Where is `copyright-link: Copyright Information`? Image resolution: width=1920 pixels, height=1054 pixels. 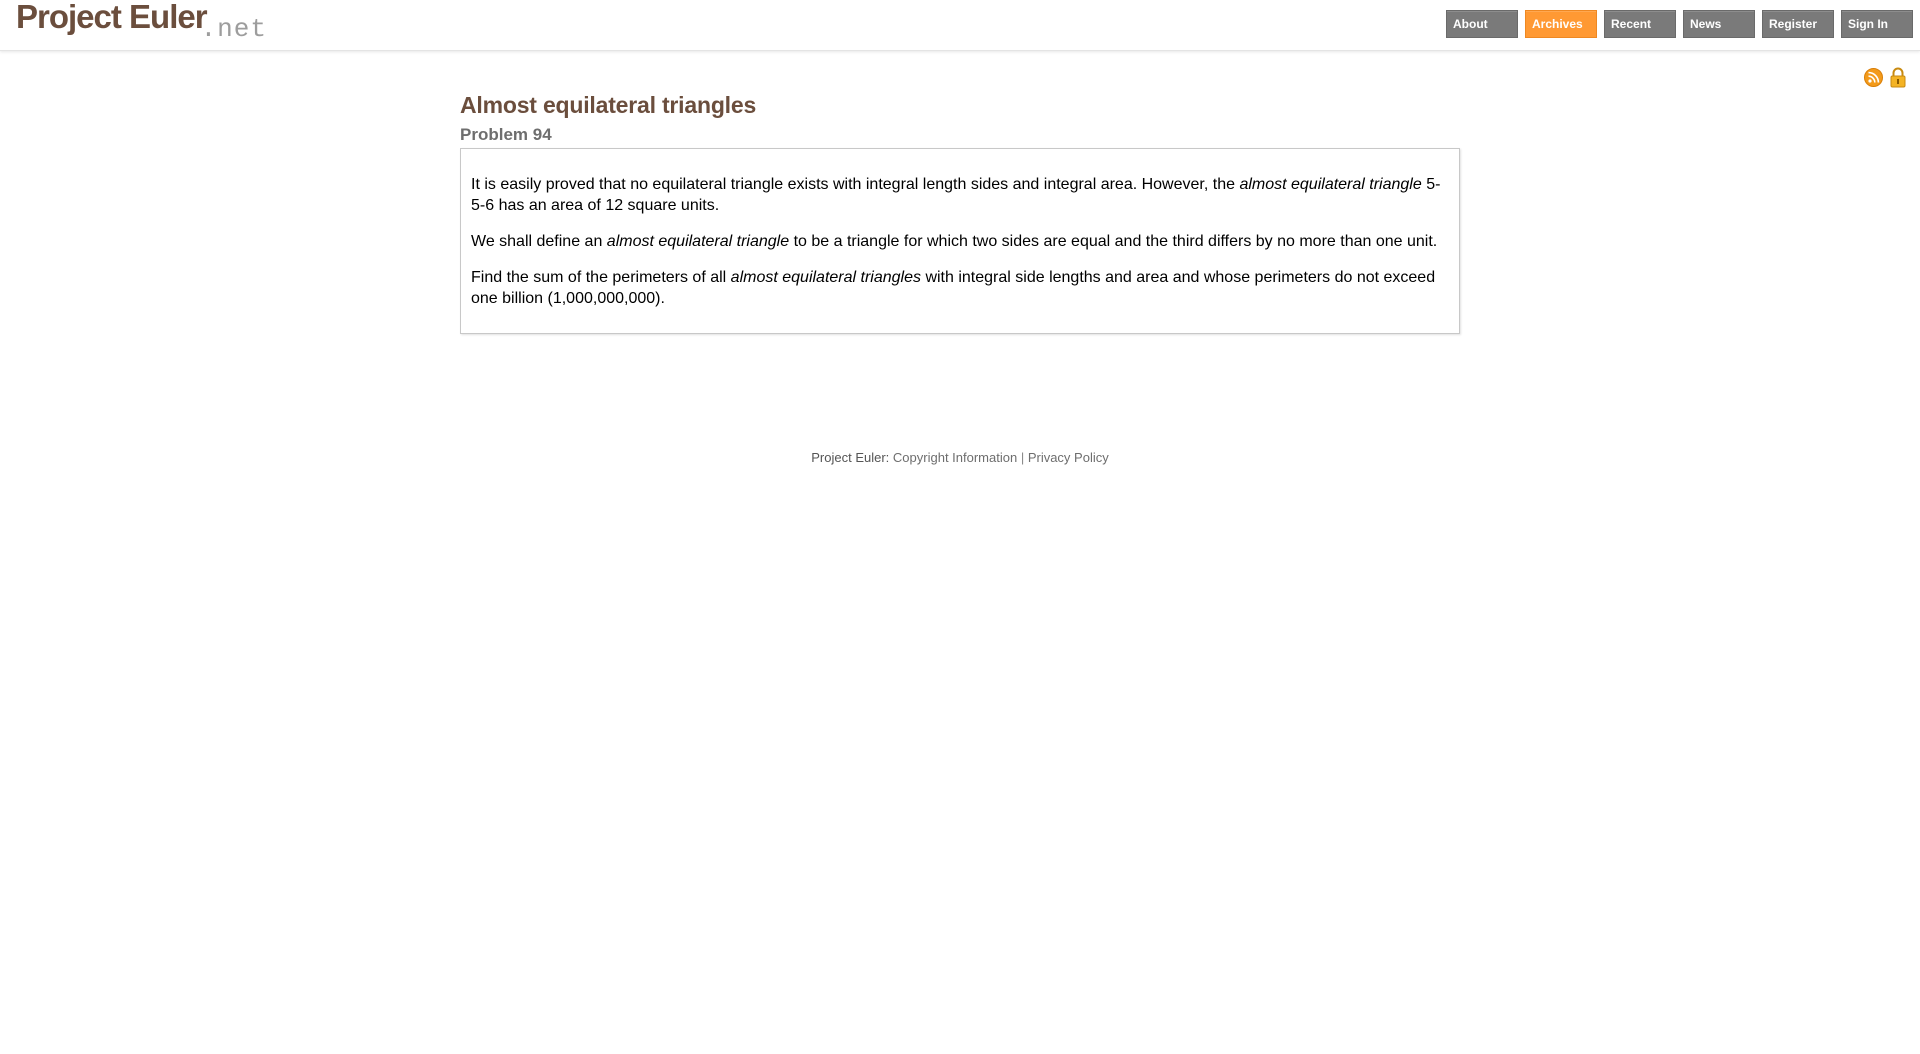 copyright-link: Copyright Information is located at coordinates (955, 457).